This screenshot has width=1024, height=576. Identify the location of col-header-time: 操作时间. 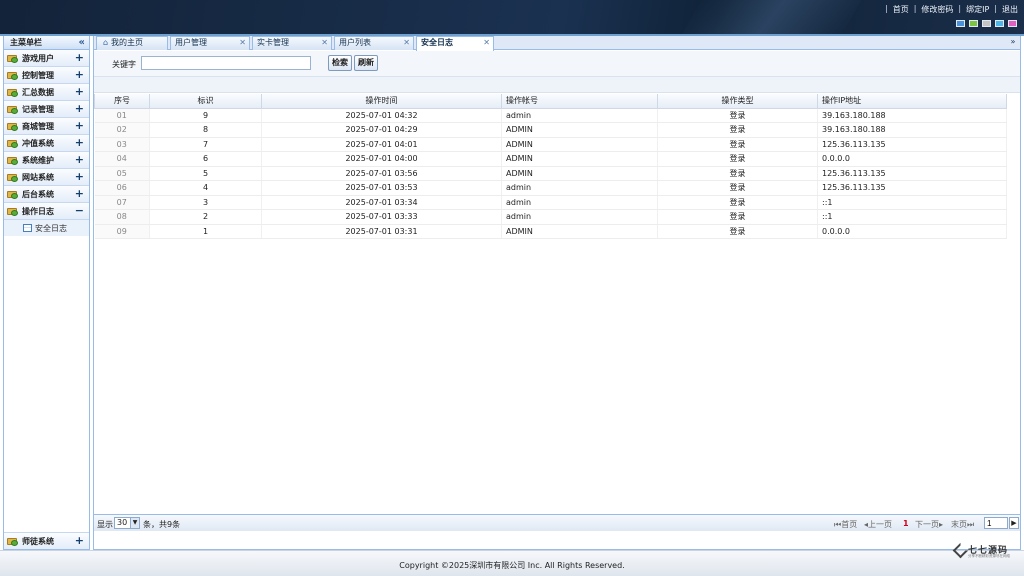
(381, 101).